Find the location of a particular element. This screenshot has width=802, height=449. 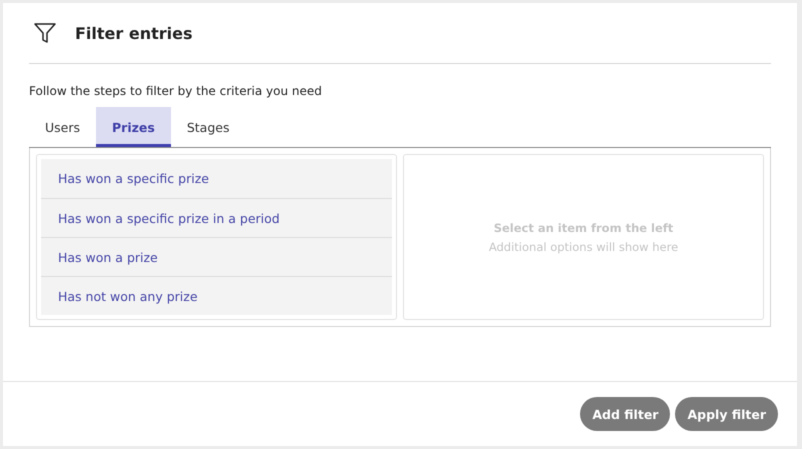

instructions-text: Follow the steps to filter by the criteria you need is located at coordinates (176, 91).